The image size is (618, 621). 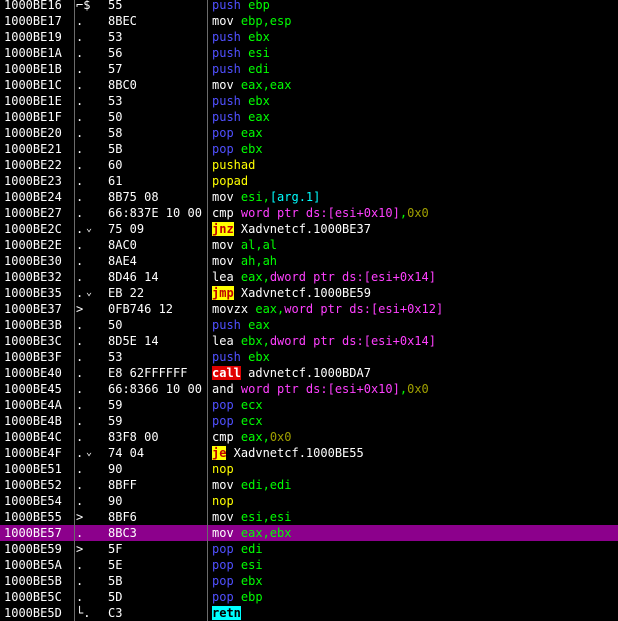 What do you see at coordinates (309, 6) in the screenshot?
I see `disasm-row: 1000BE16 ⌐$ 55 push ebp` at bounding box center [309, 6].